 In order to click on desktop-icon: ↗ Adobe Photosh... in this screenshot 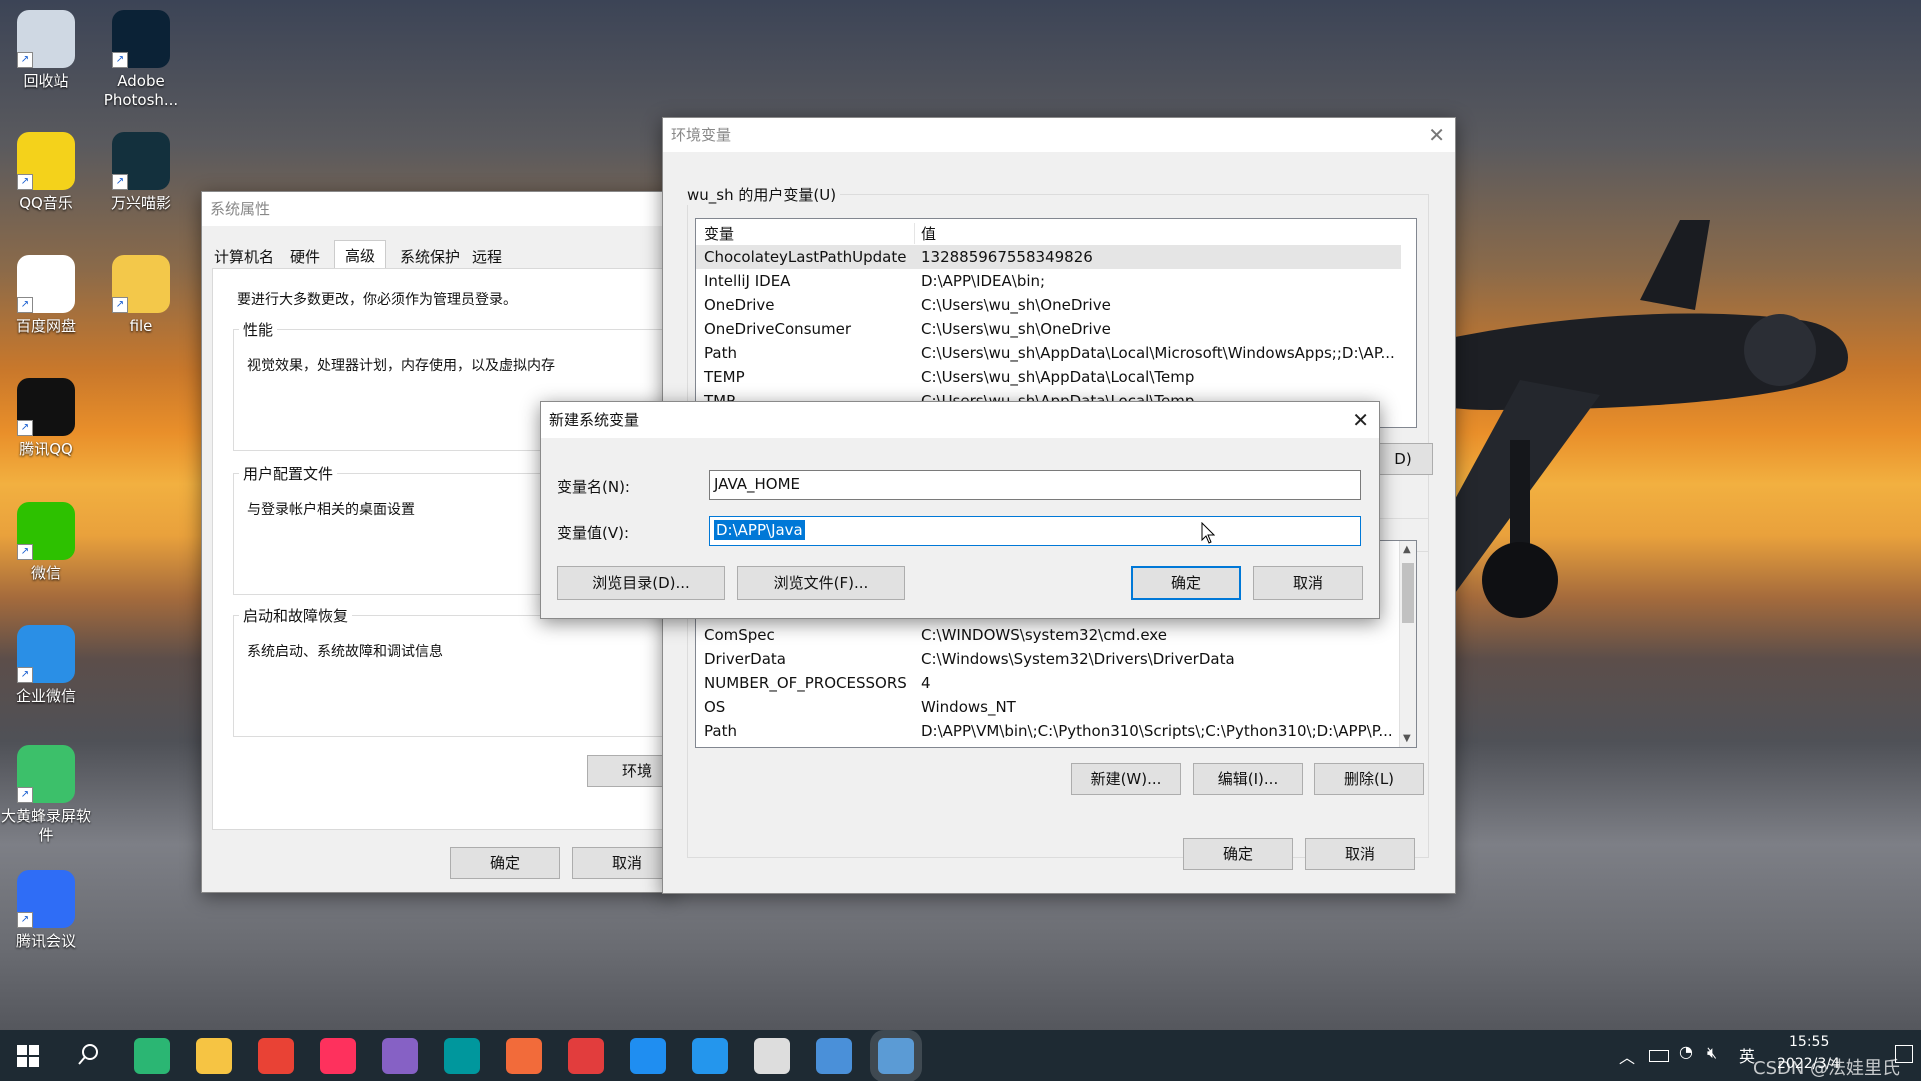, I will do `click(141, 60)`.